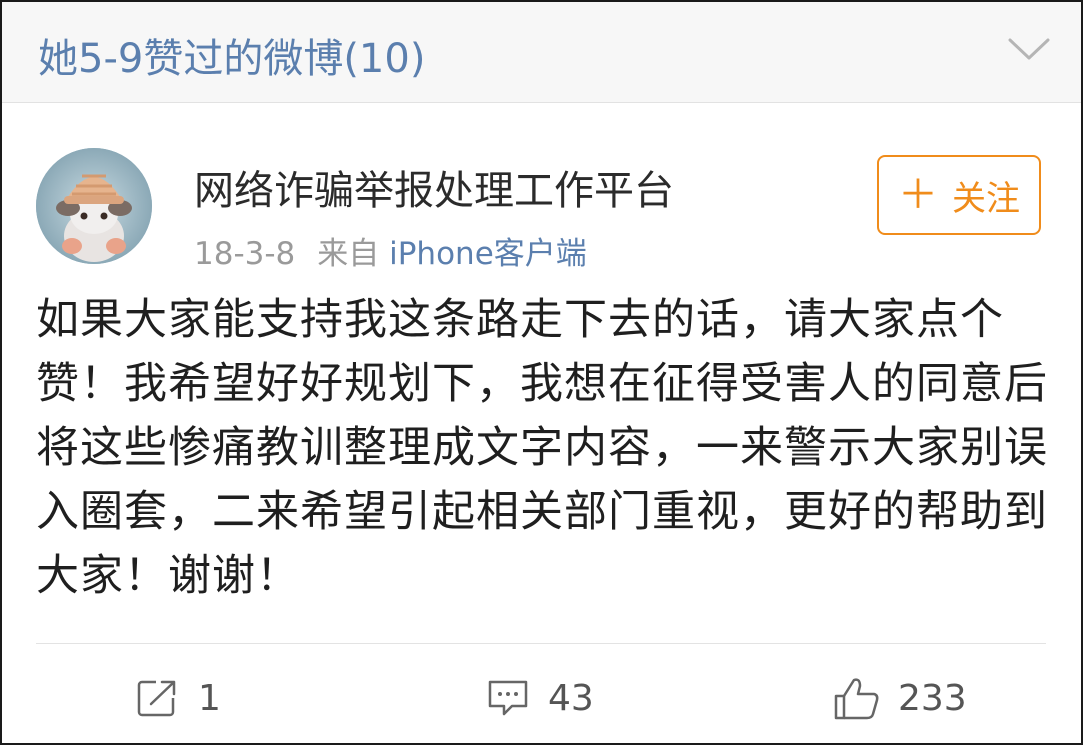  I want to click on bunny-hat-avatar-image, so click(94, 206).